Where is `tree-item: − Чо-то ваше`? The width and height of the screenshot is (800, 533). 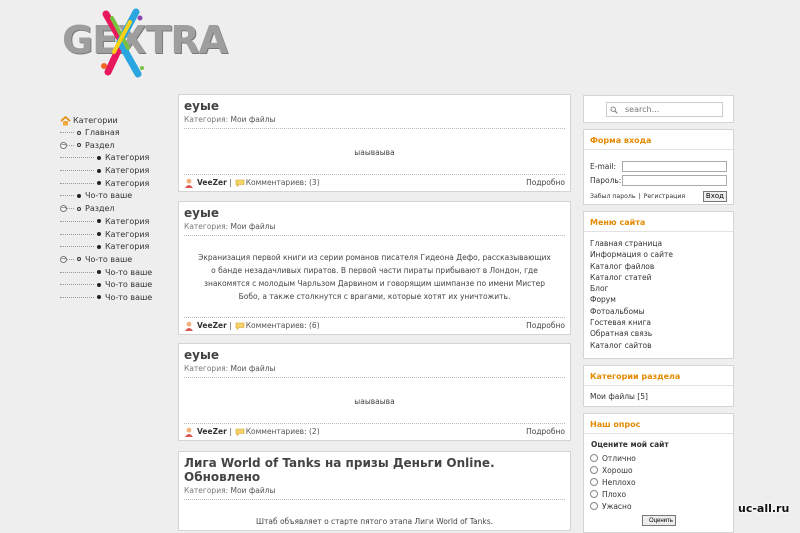
tree-item: − Чо-то ваше is located at coordinates (117, 260).